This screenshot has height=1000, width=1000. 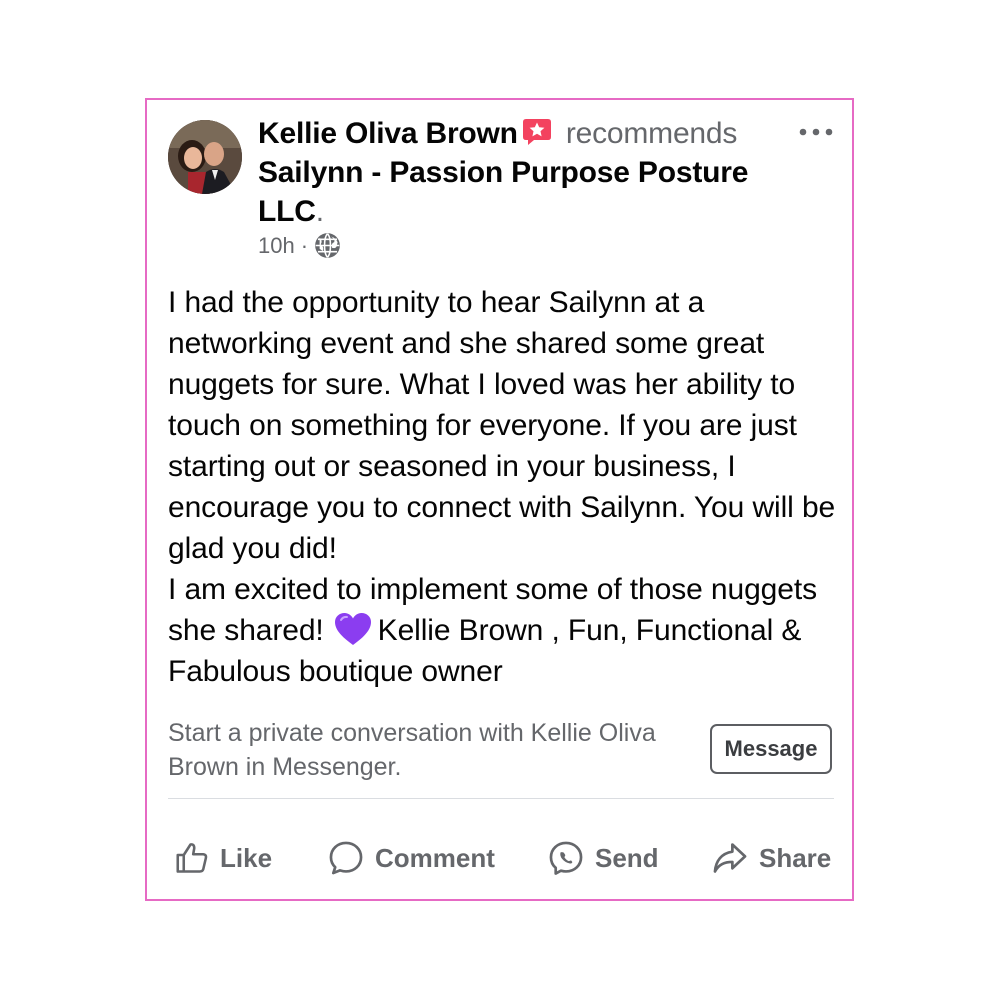 I want to click on share-icon, so click(x=730, y=858).